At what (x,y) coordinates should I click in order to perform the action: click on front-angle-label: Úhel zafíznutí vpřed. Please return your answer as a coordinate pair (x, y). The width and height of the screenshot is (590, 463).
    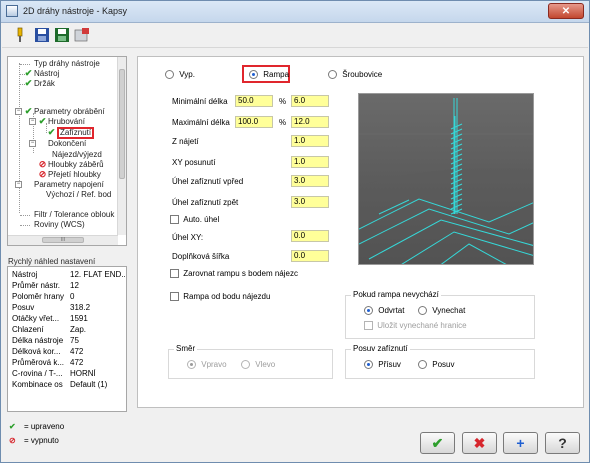
    Looking at the image, I should click on (208, 181).